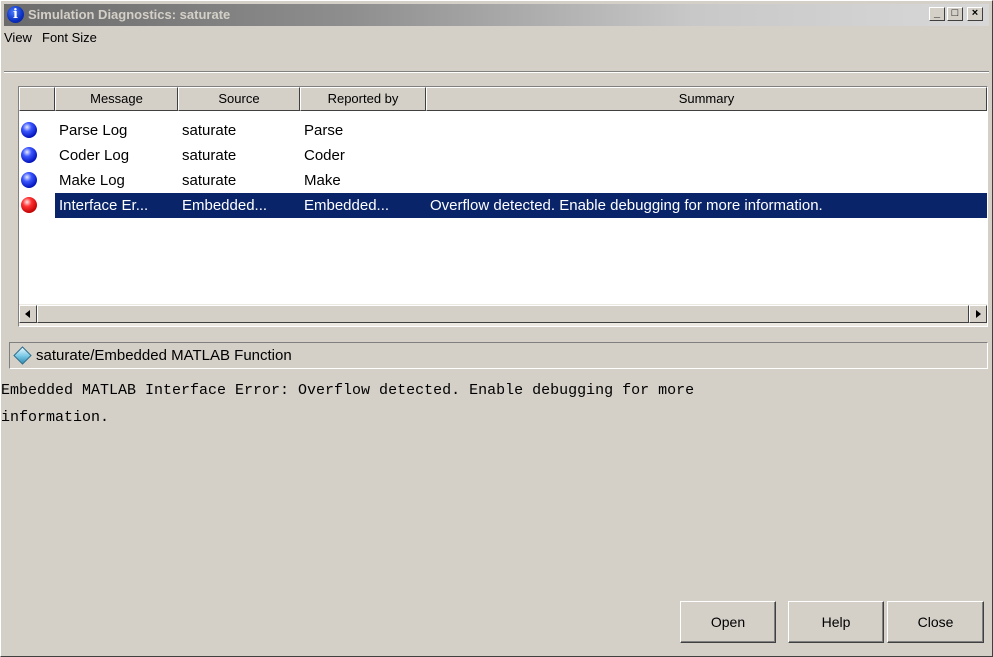  I want to click on scroll-left-button, so click(28, 314).